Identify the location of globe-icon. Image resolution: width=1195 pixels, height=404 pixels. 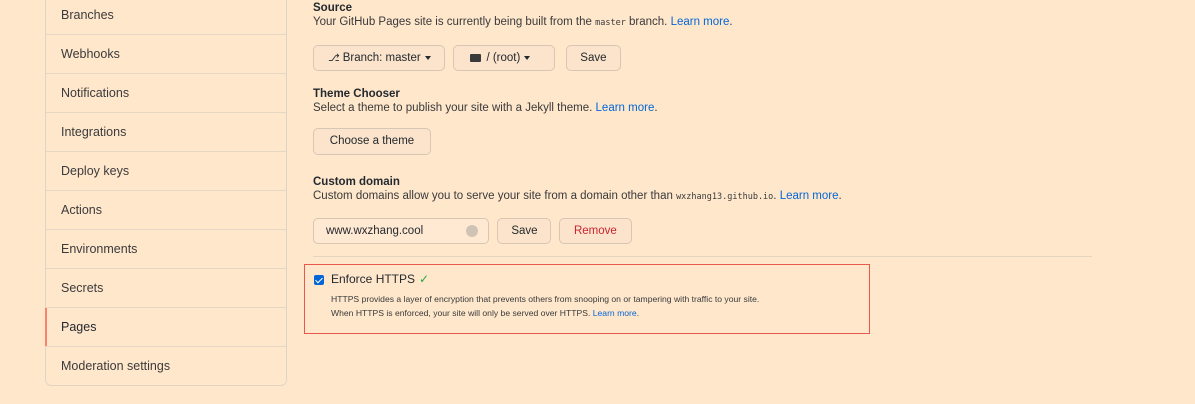
(472, 231).